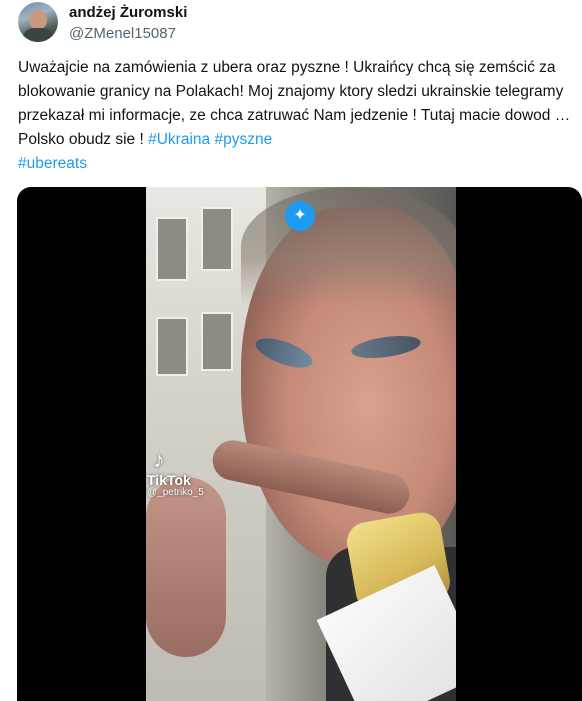 The height and width of the screenshot is (701, 582). I want to click on avatar, so click(38, 22).